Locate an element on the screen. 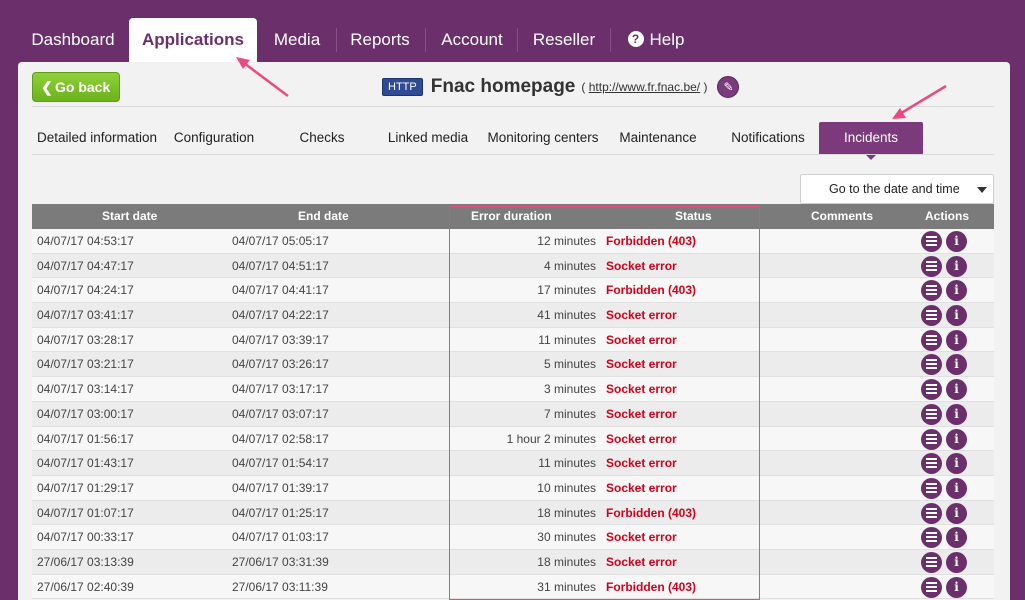 Image resolution: width=1025 pixels, height=600 pixels. tab-detailed-information: Detailed information is located at coordinates (97, 138).